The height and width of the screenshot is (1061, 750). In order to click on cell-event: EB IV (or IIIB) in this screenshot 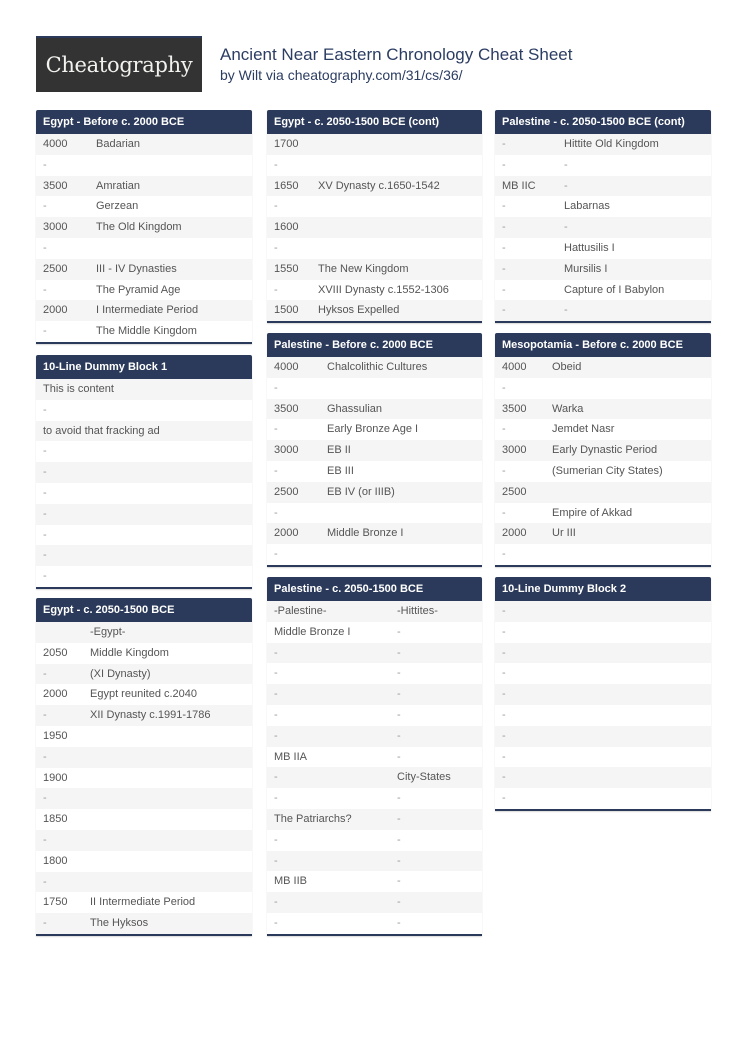, I will do `click(361, 491)`.